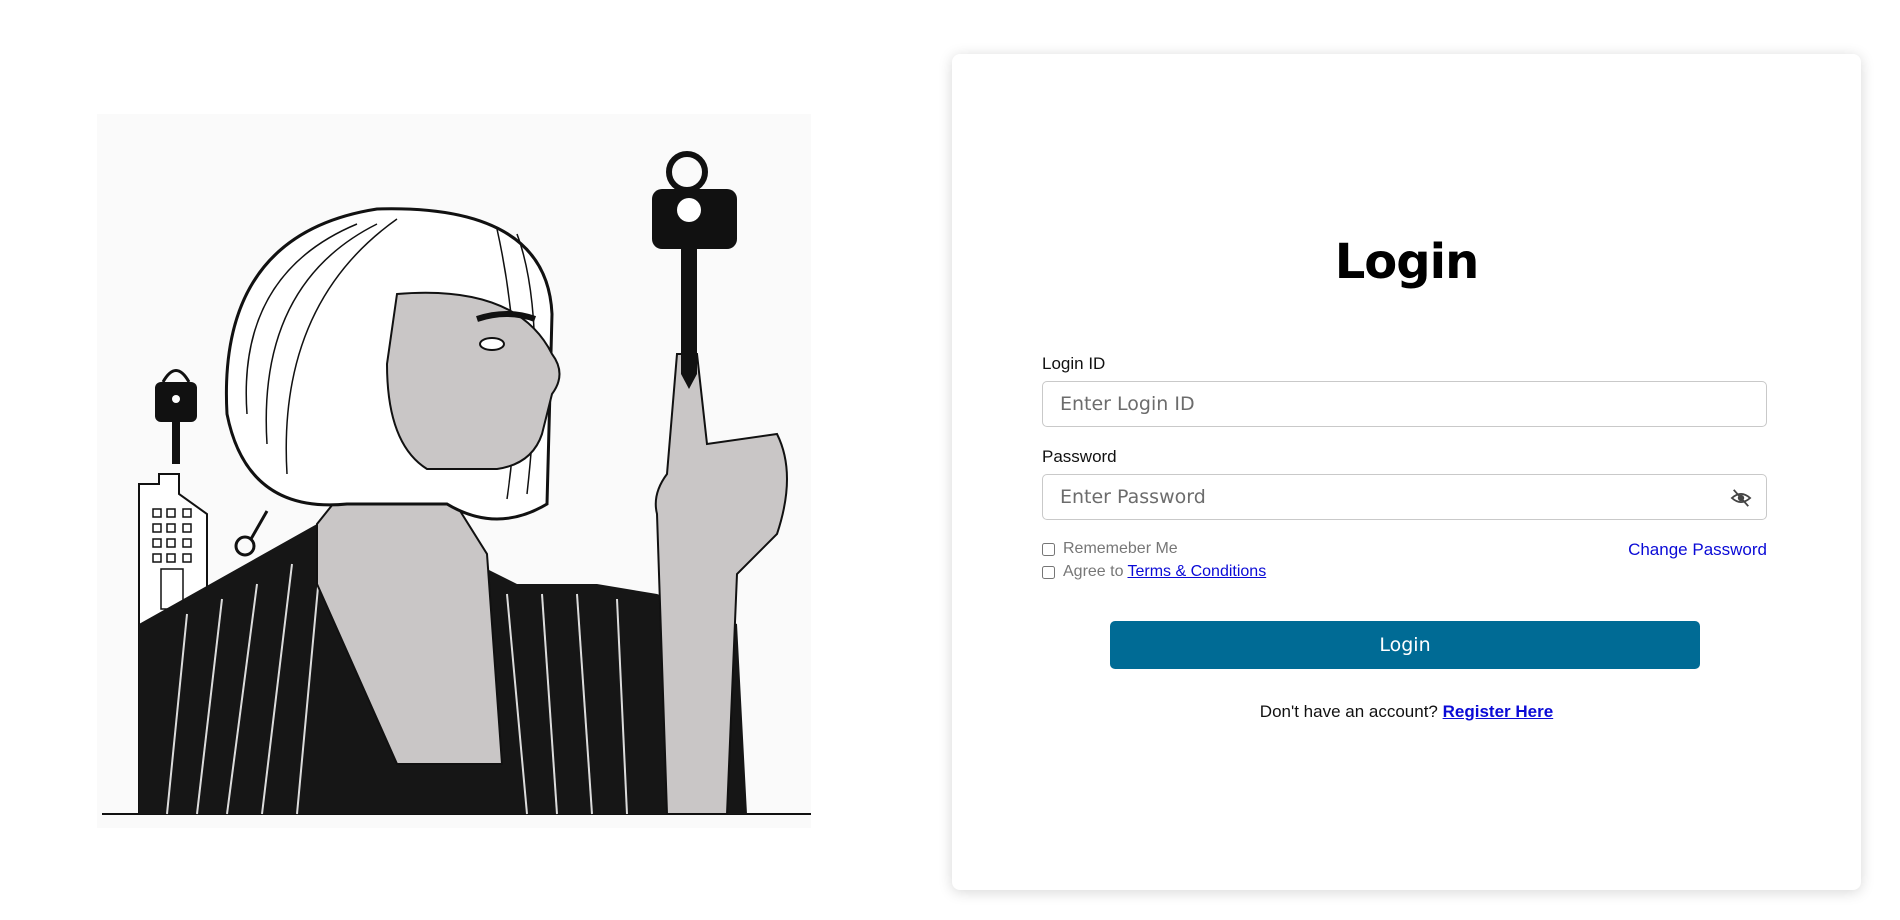  What do you see at coordinates (1196, 572) in the screenshot?
I see `terms-link: Terms & Conditions` at bounding box center [1196, 572].